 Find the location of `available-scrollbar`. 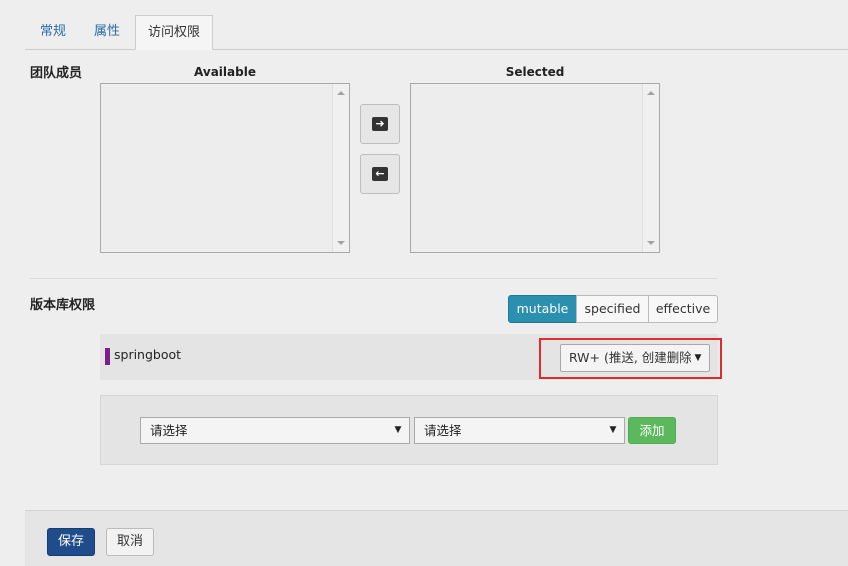

available-scrollbar is located at coordinates (340, 168).